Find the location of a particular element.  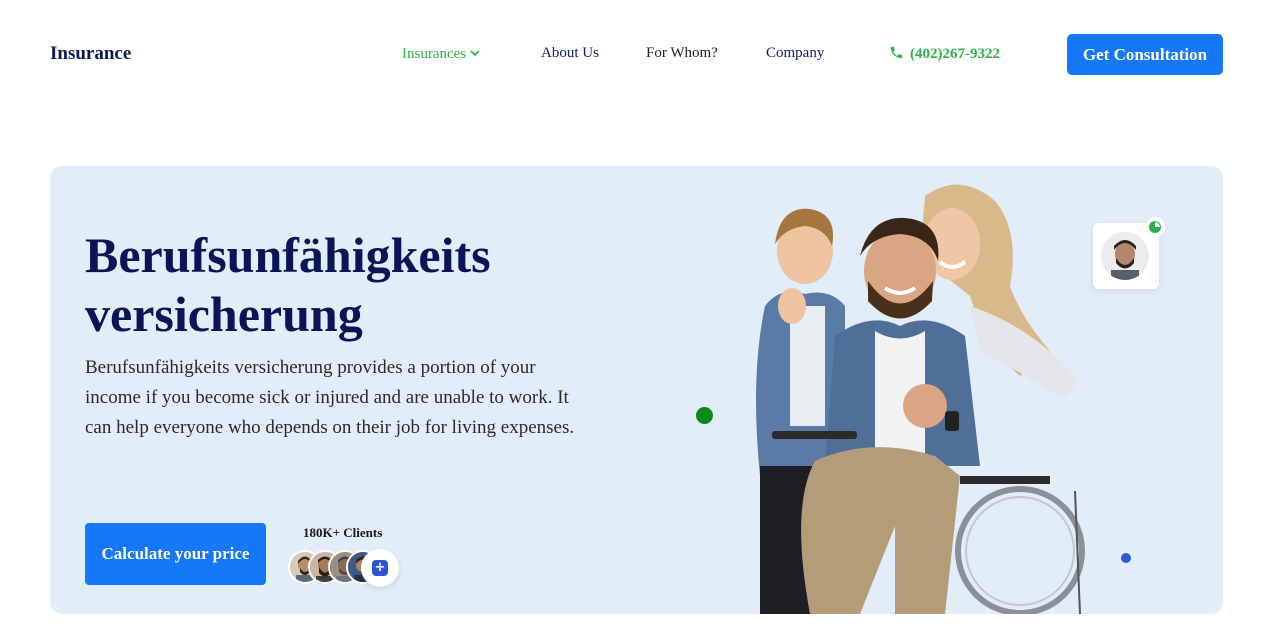

more-clients-button: + is located at coordinates (380, 568).